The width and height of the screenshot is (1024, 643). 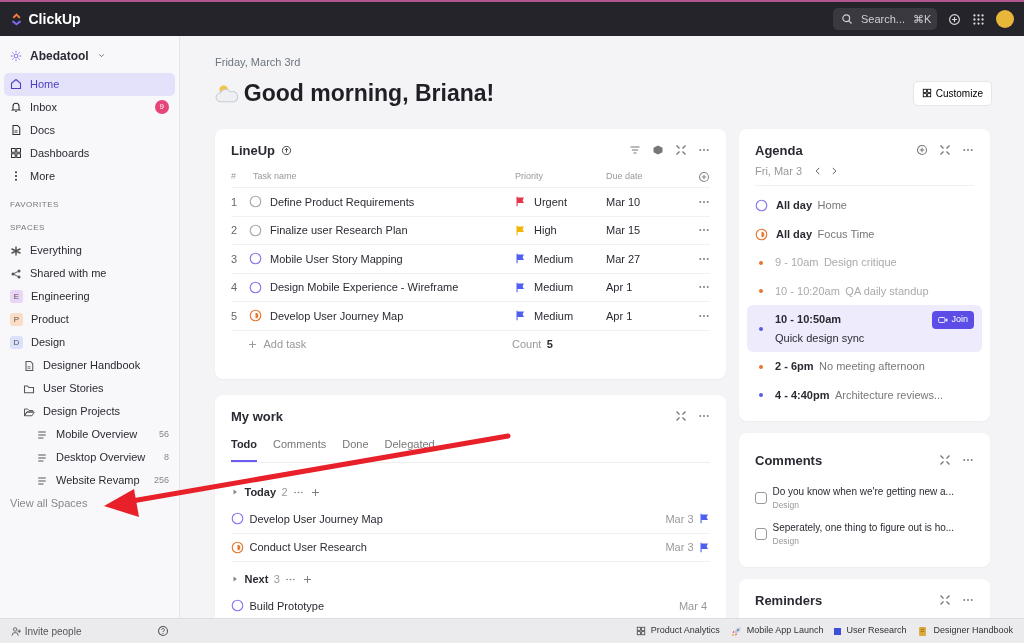 I want to click on avatar, so click(x=1005, y=19).